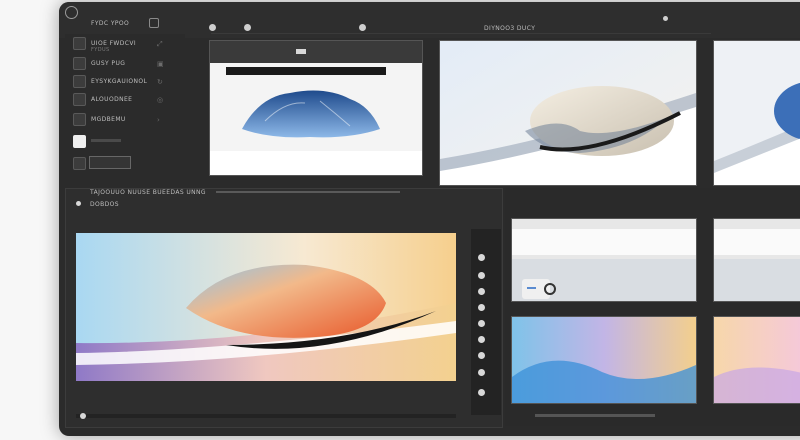  Describe the element at coordinates (78, 203) in the screenshot. I see `panel-close-dot-icon` at that location.